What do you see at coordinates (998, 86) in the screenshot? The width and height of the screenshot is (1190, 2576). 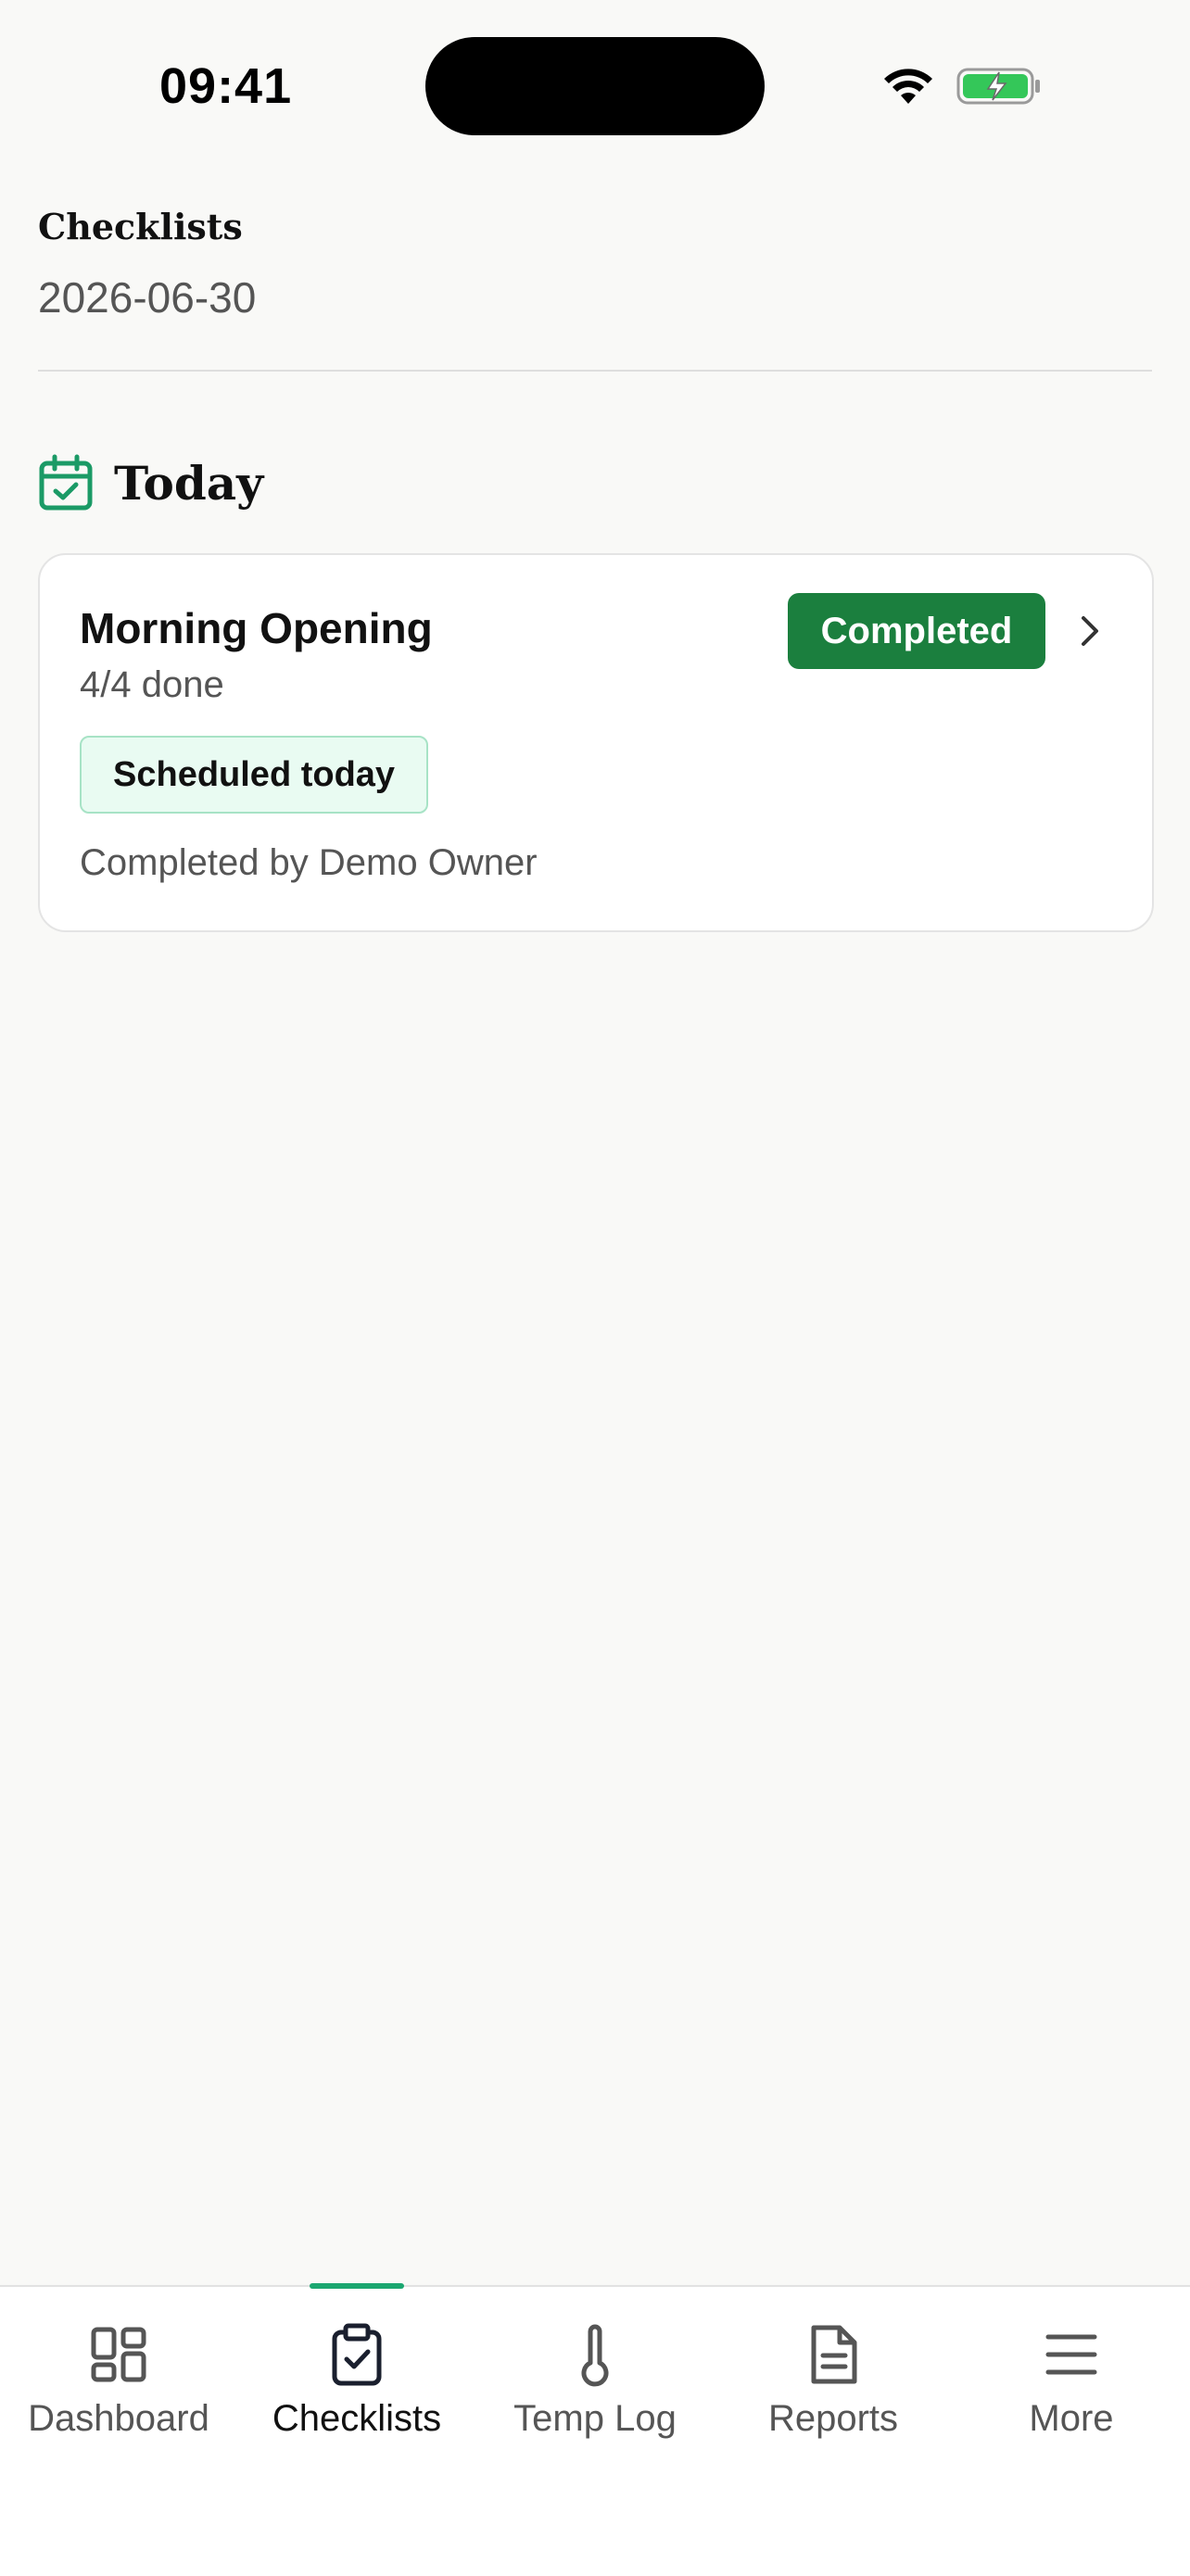 I see `battery-charging-icon` at bounding box center [998, 86].